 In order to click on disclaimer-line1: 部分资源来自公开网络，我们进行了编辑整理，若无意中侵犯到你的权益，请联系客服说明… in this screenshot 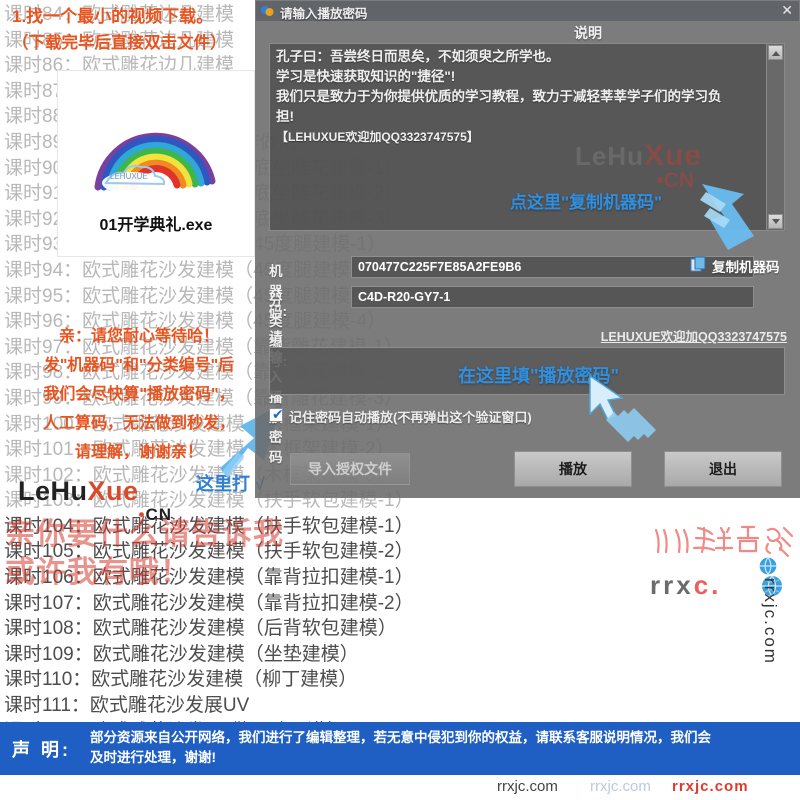, I will do `click(400, 737)`.